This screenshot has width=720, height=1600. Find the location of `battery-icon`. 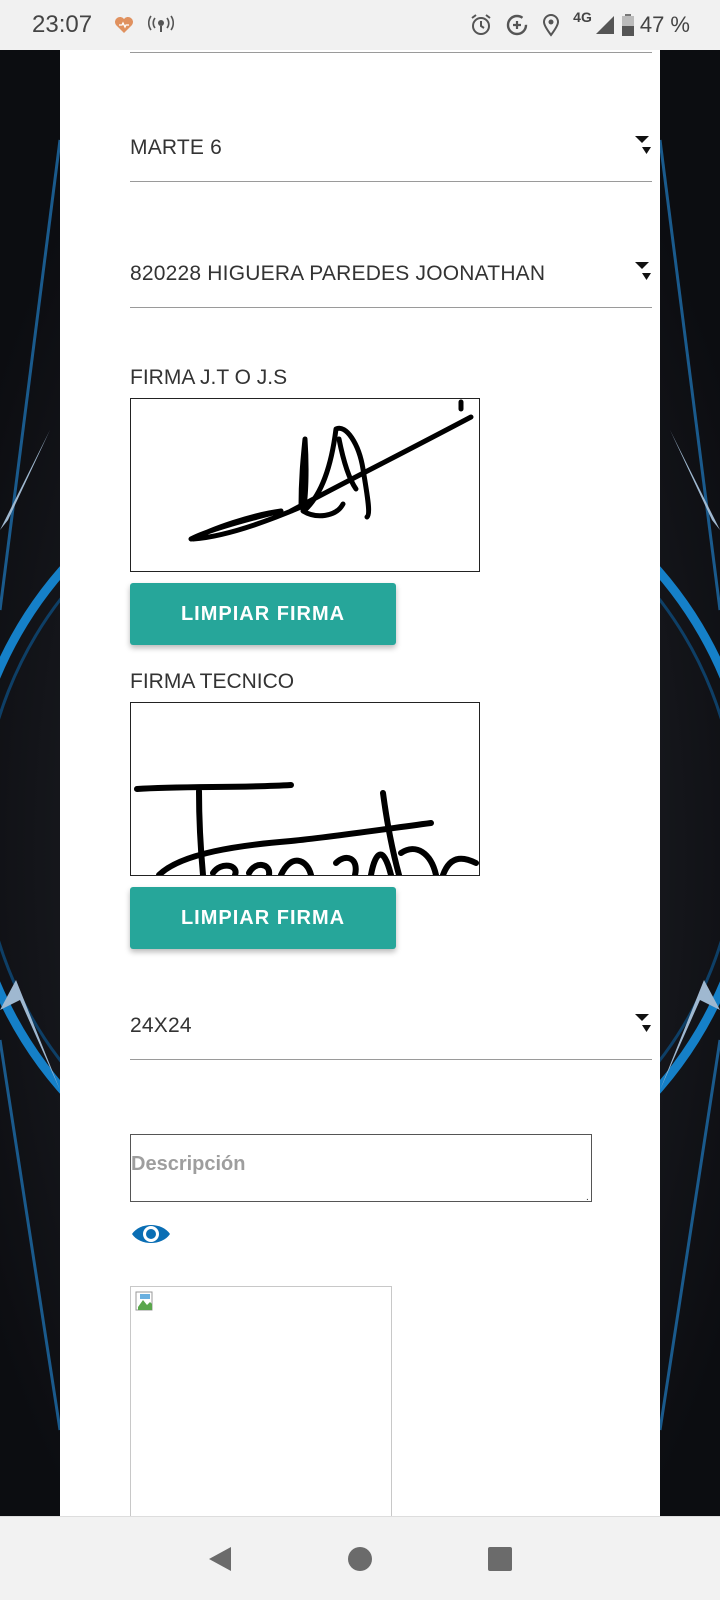

battery-icon is located at coordinates (627, 25).